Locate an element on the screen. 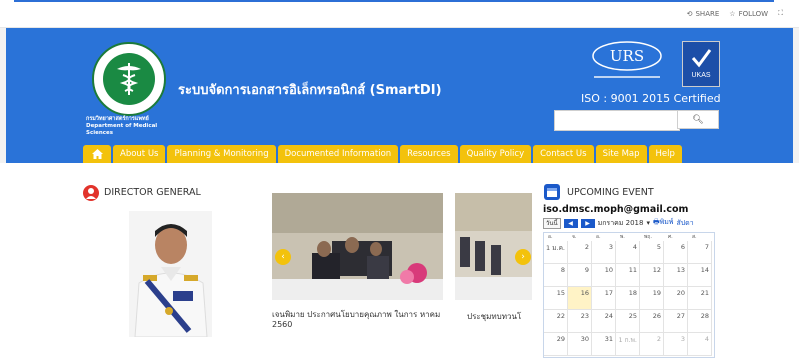 The width and height of the screenshot is (799, 361). slide-next-button: › is located at coordinates (523, 257).